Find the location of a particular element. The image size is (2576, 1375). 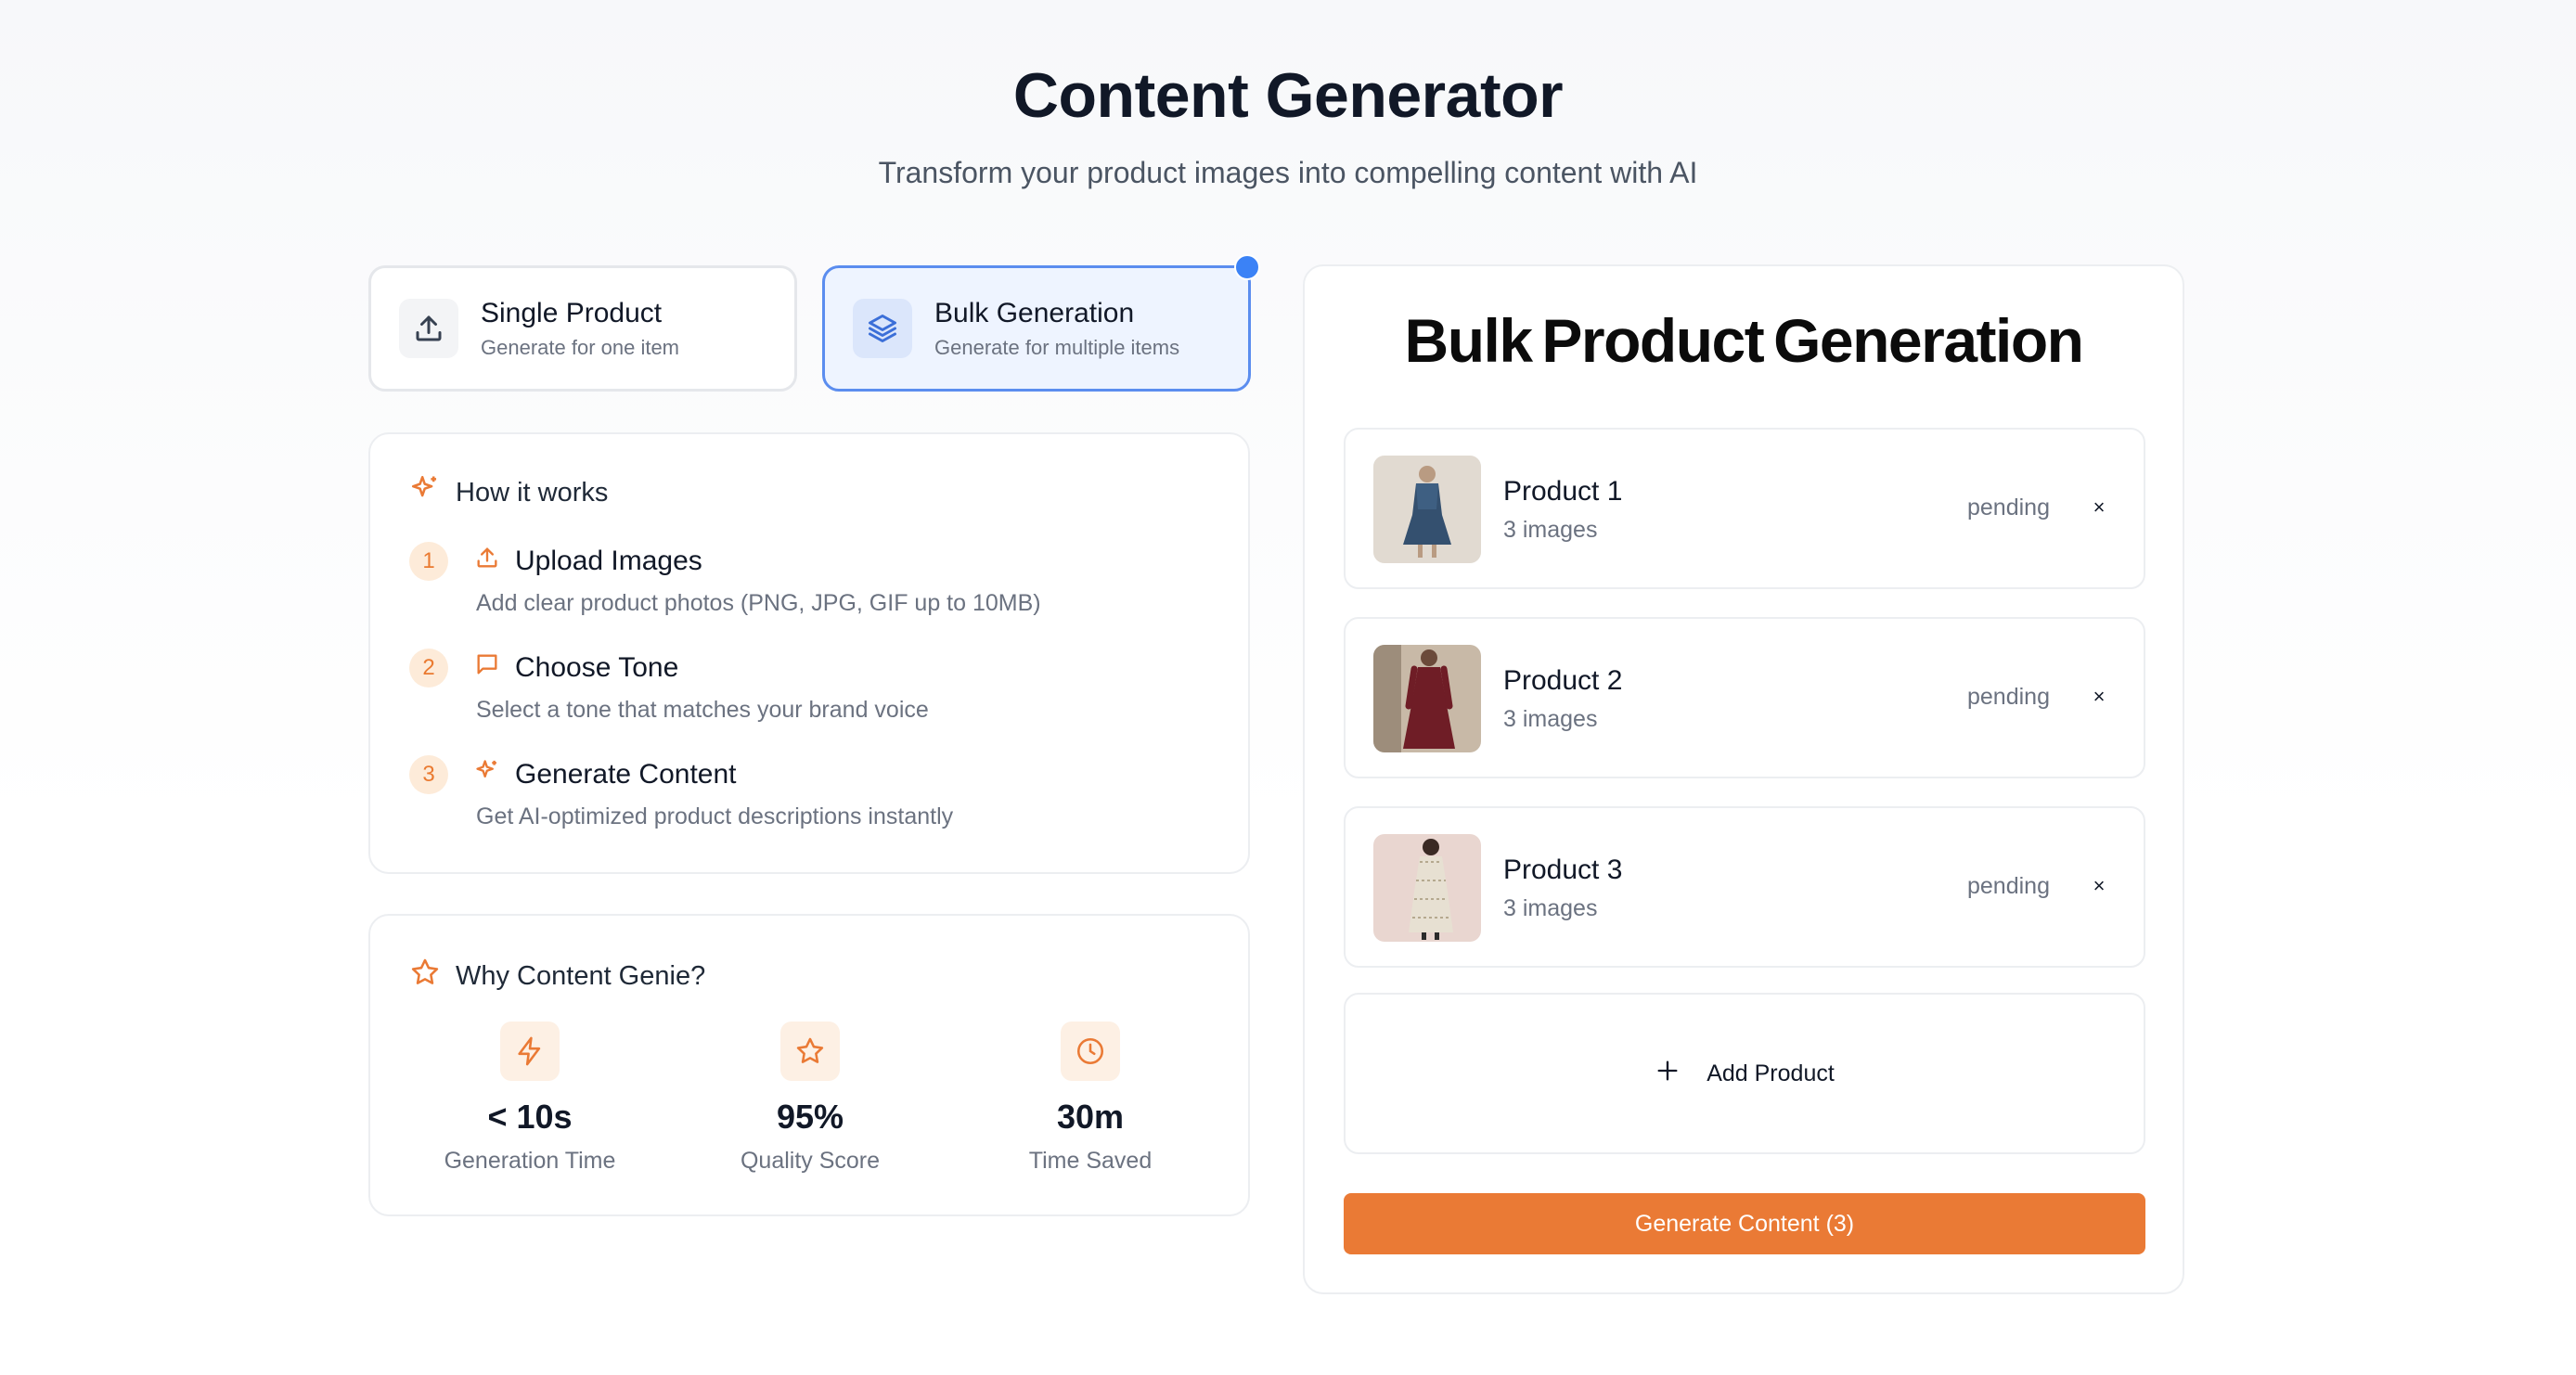

stat-value: 30m is located at coordinates (1091, 1117).